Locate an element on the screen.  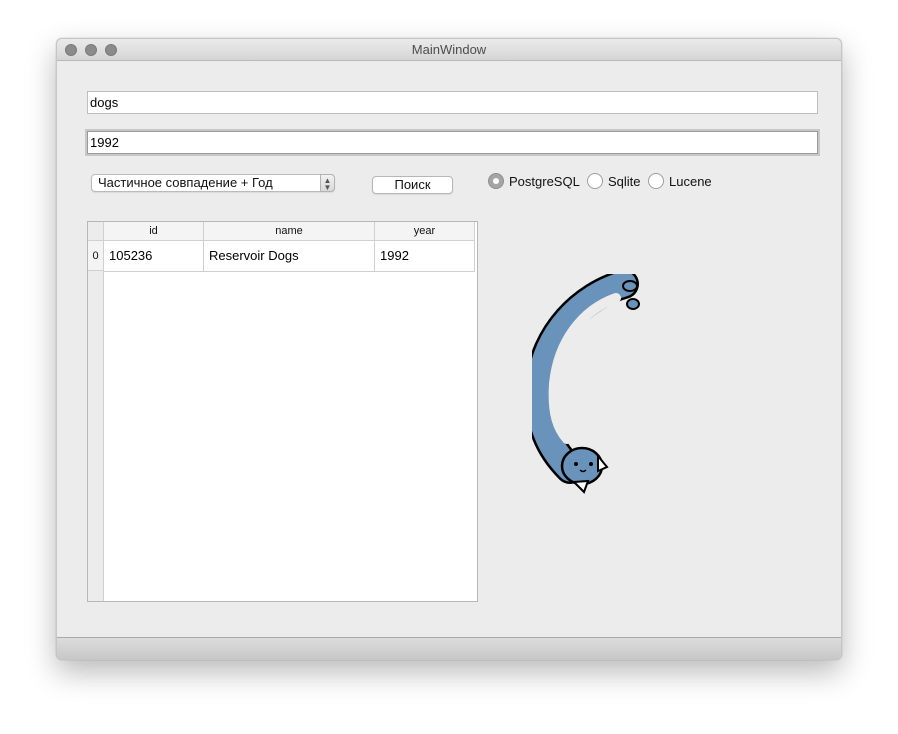
column-header-name: name is located at coordinates (289, 231).